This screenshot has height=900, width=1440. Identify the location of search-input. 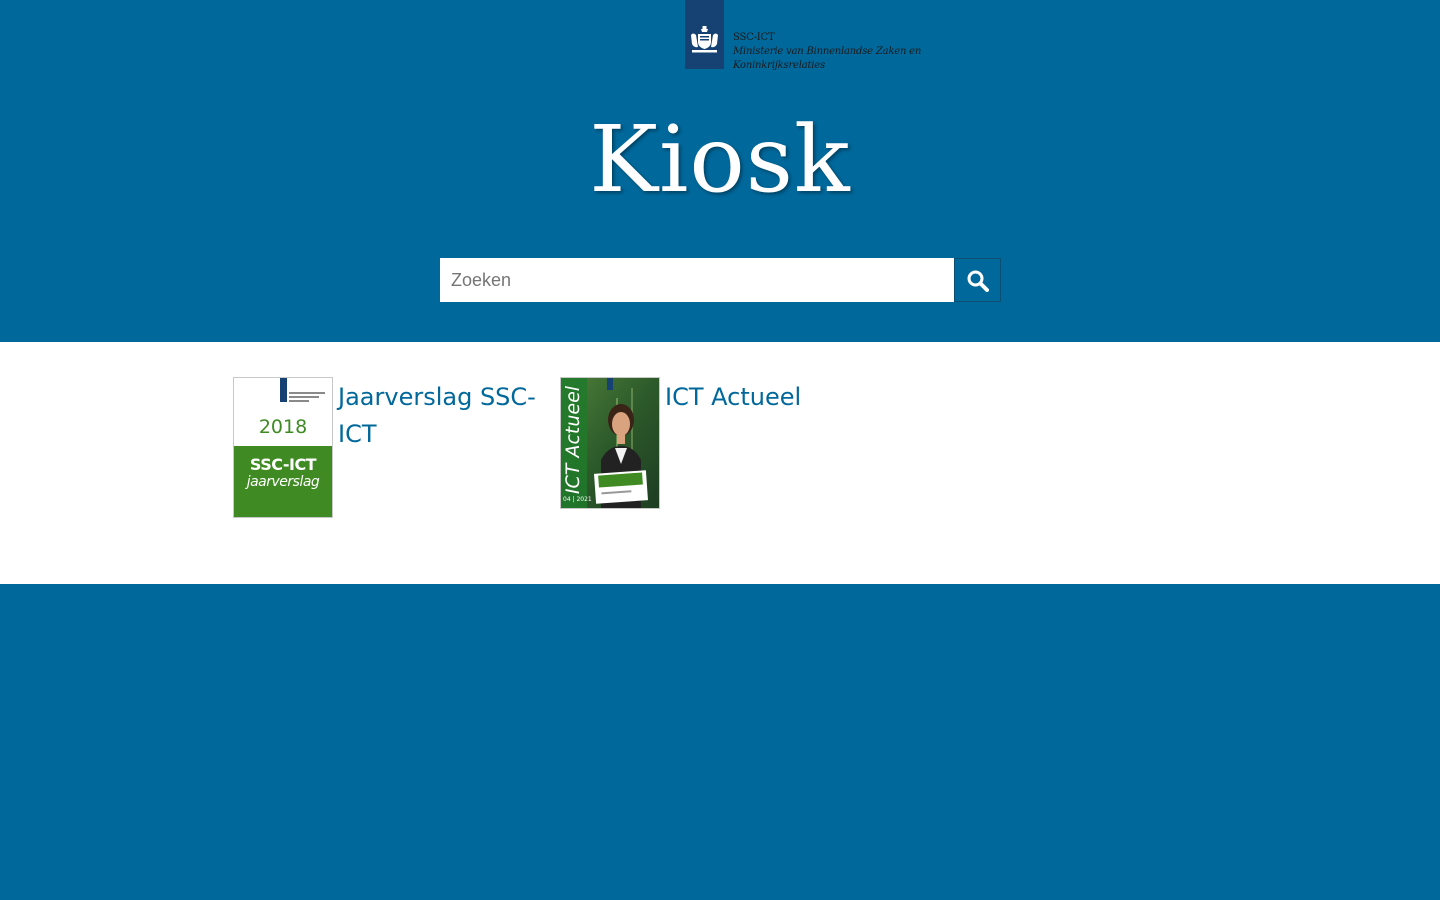
(697, 280).